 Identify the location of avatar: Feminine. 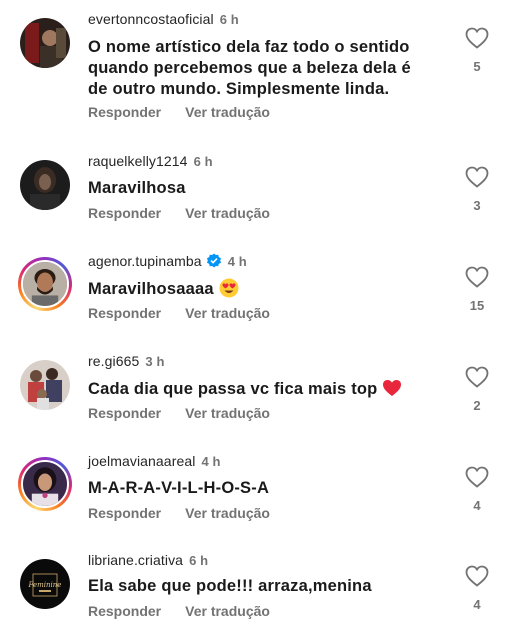
(45, 584).